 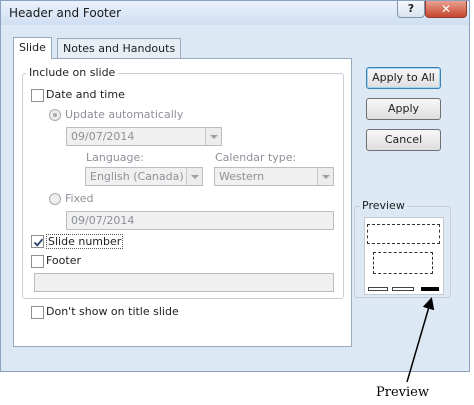 What do you see at coordinates (420, 340) in the screenshot?
I see `annotation-arrow` at bounding box center [420, 340].